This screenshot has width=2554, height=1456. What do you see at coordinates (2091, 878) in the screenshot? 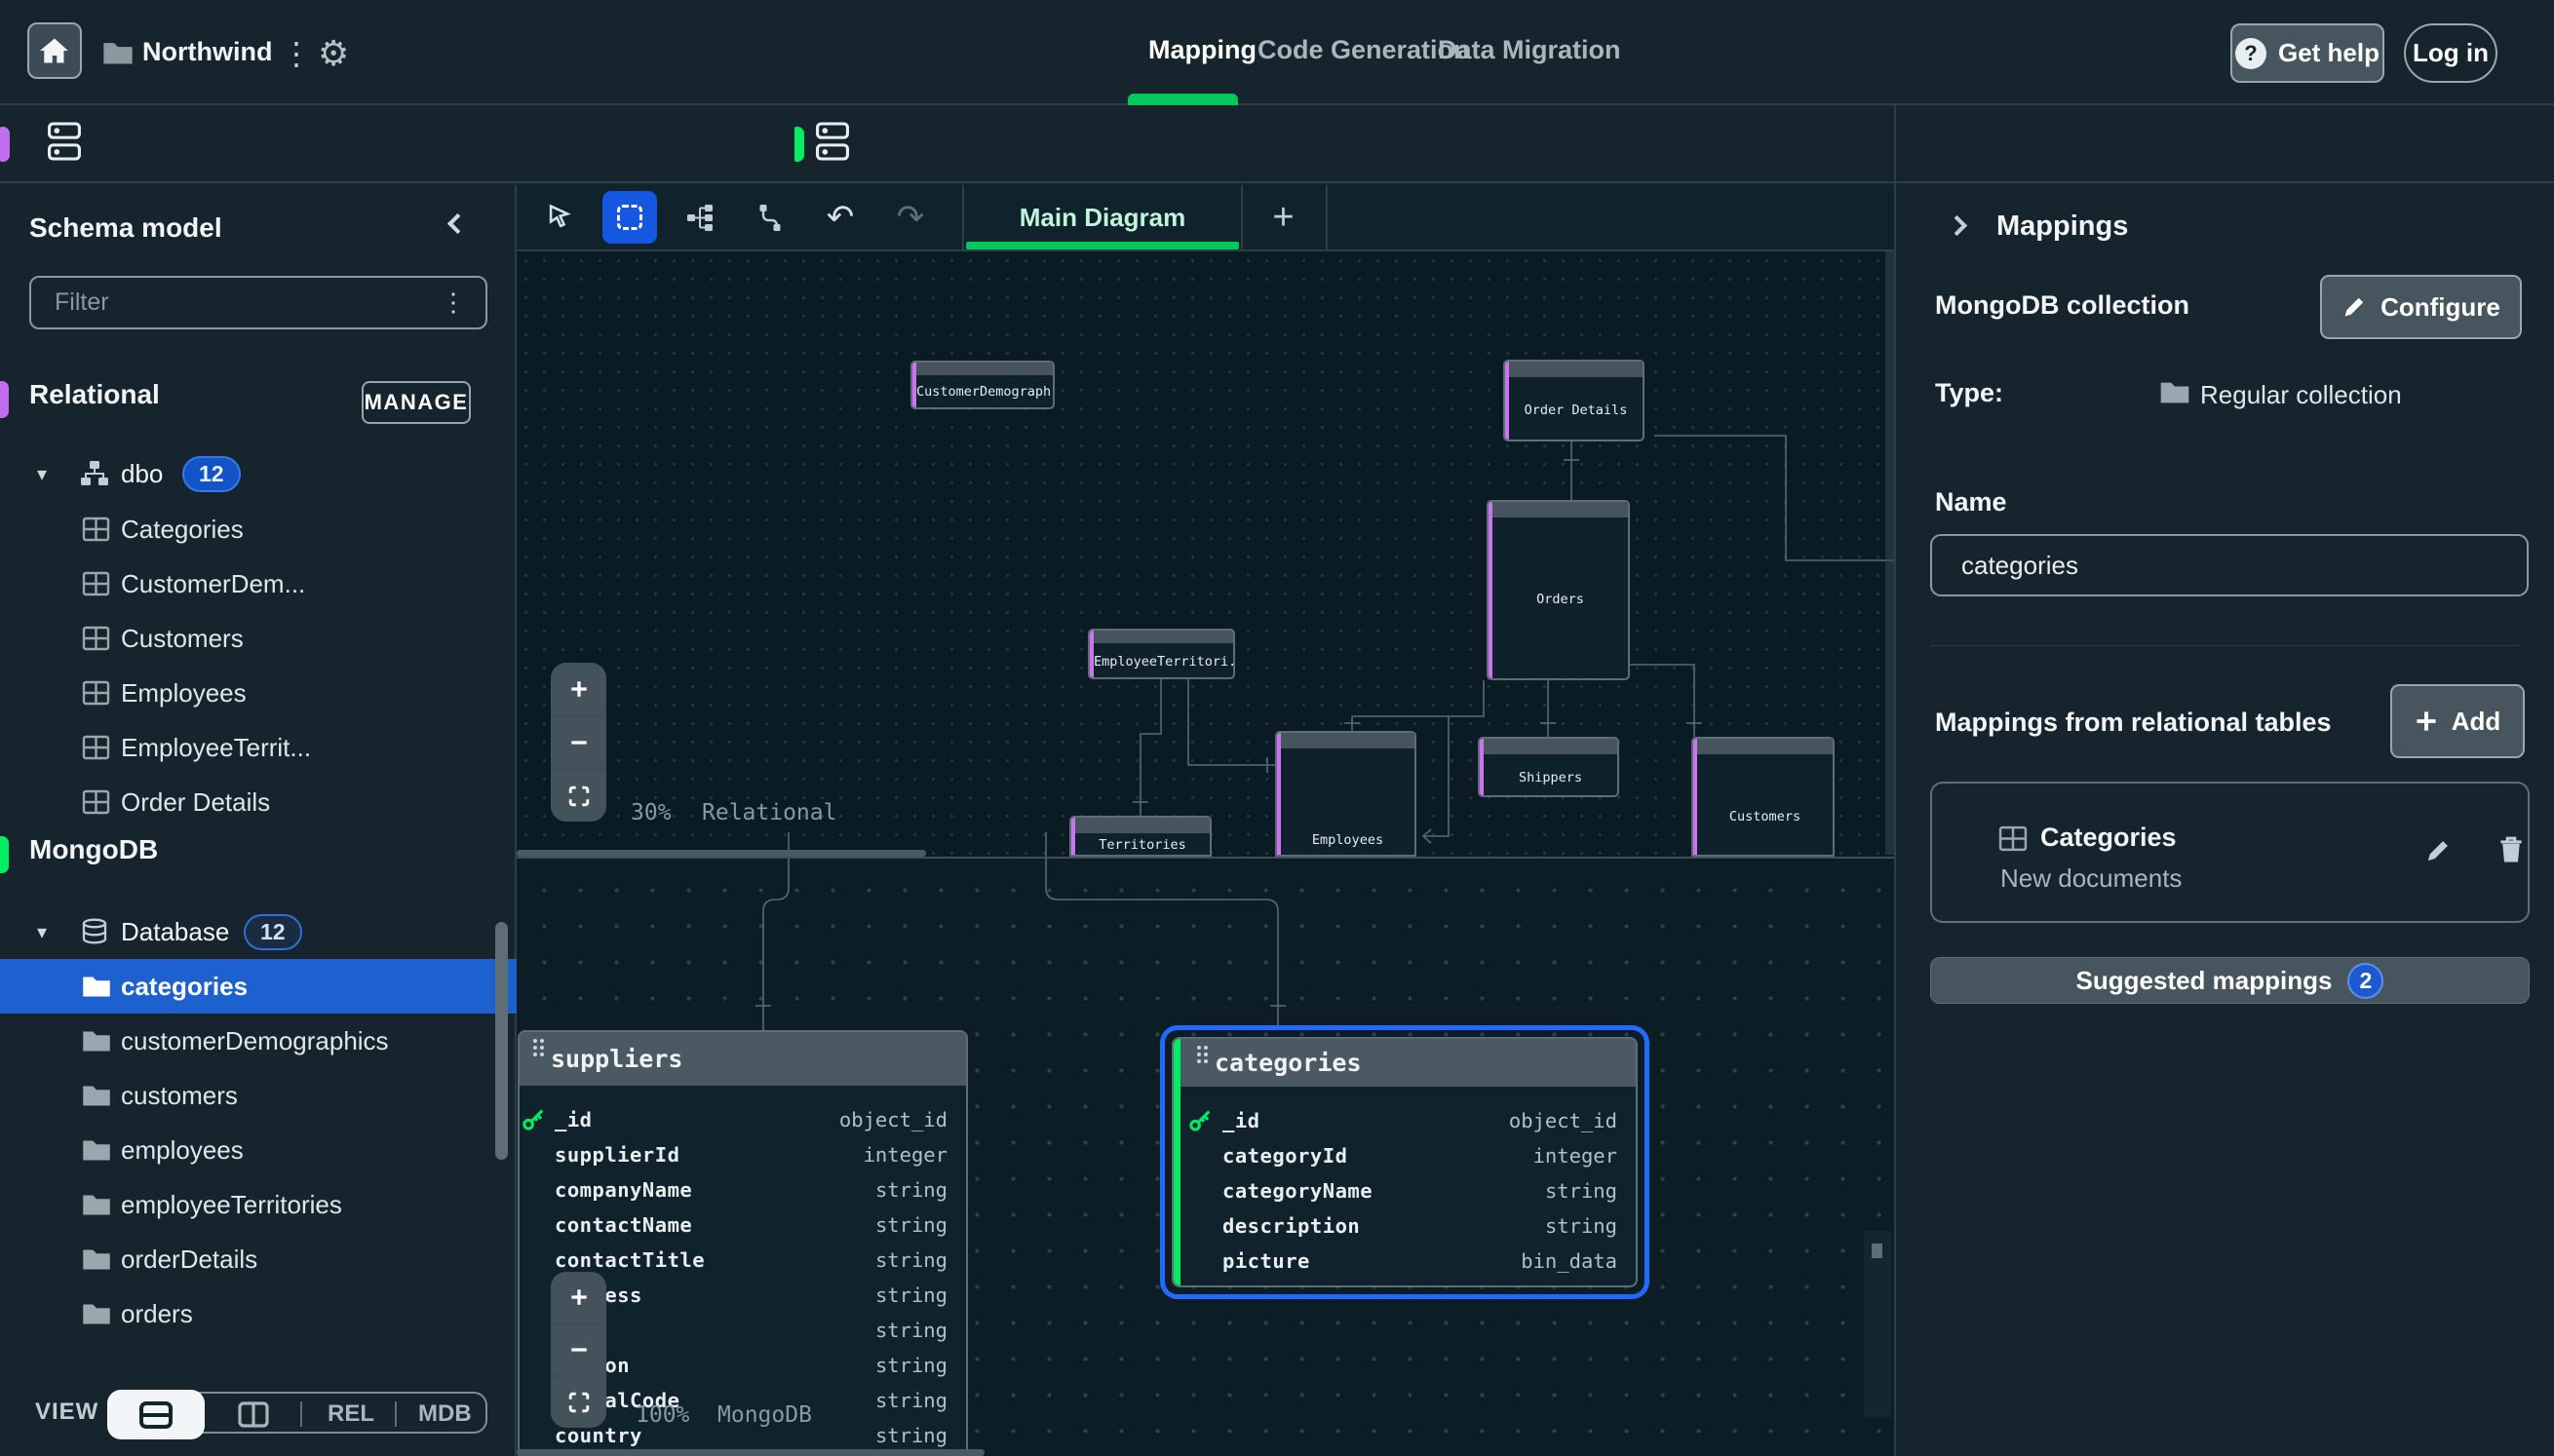
I see `mapping-card-subtitle: New documents` at bounding box center [2091, 878].